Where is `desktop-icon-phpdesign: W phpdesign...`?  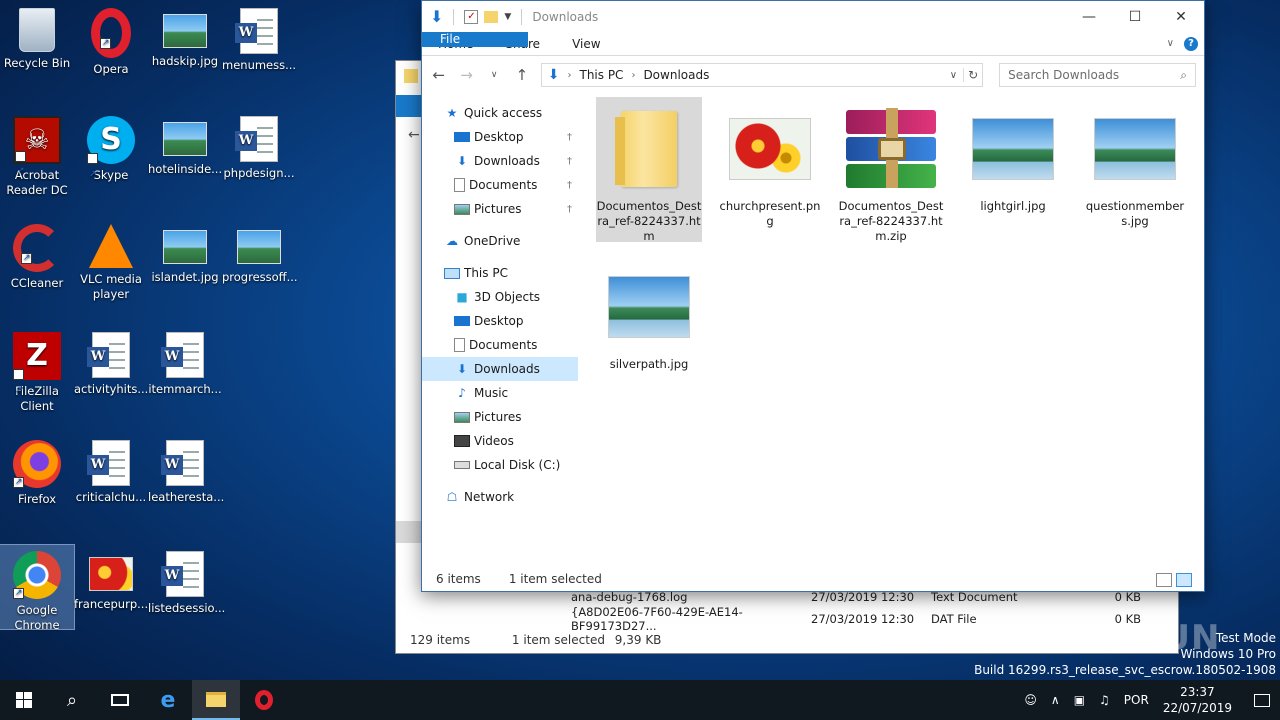
desktop-icon-phpdesign: W phpdesign... is located at coordinates (259, 145).